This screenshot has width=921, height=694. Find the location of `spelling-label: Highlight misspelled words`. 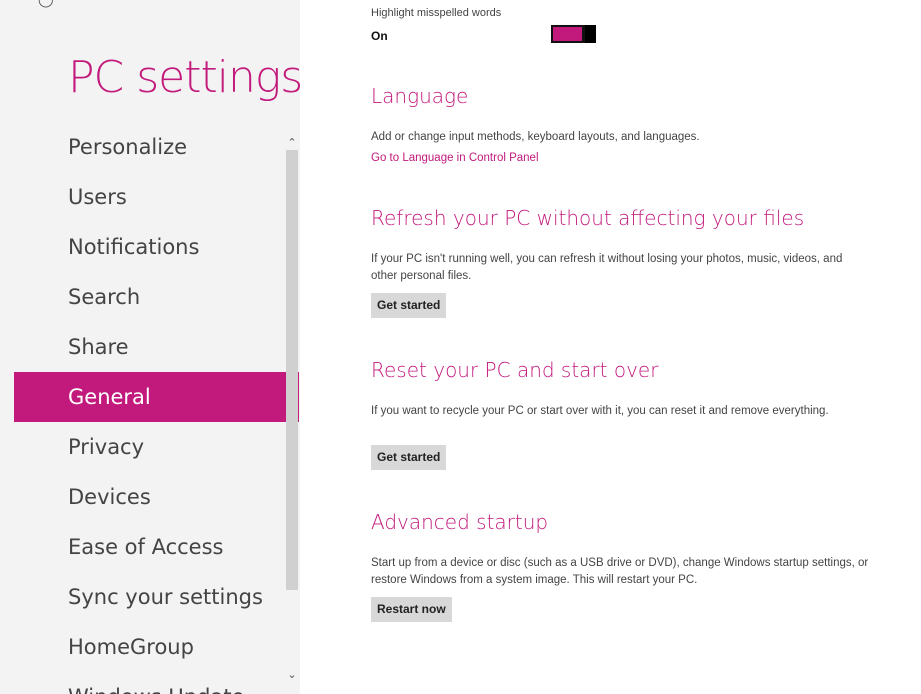

spelling-label: Highlight misspelled words is located at coordinates (436, 13).